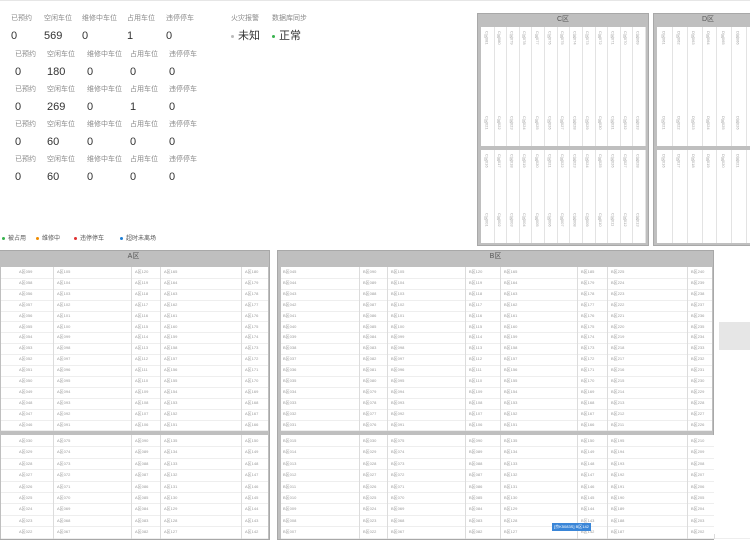 The width and height of the screenshot is (750, 540). Describe the element at coordinates (617, 316) in the screenshot. I see `parking-slot: B区221` at that location.